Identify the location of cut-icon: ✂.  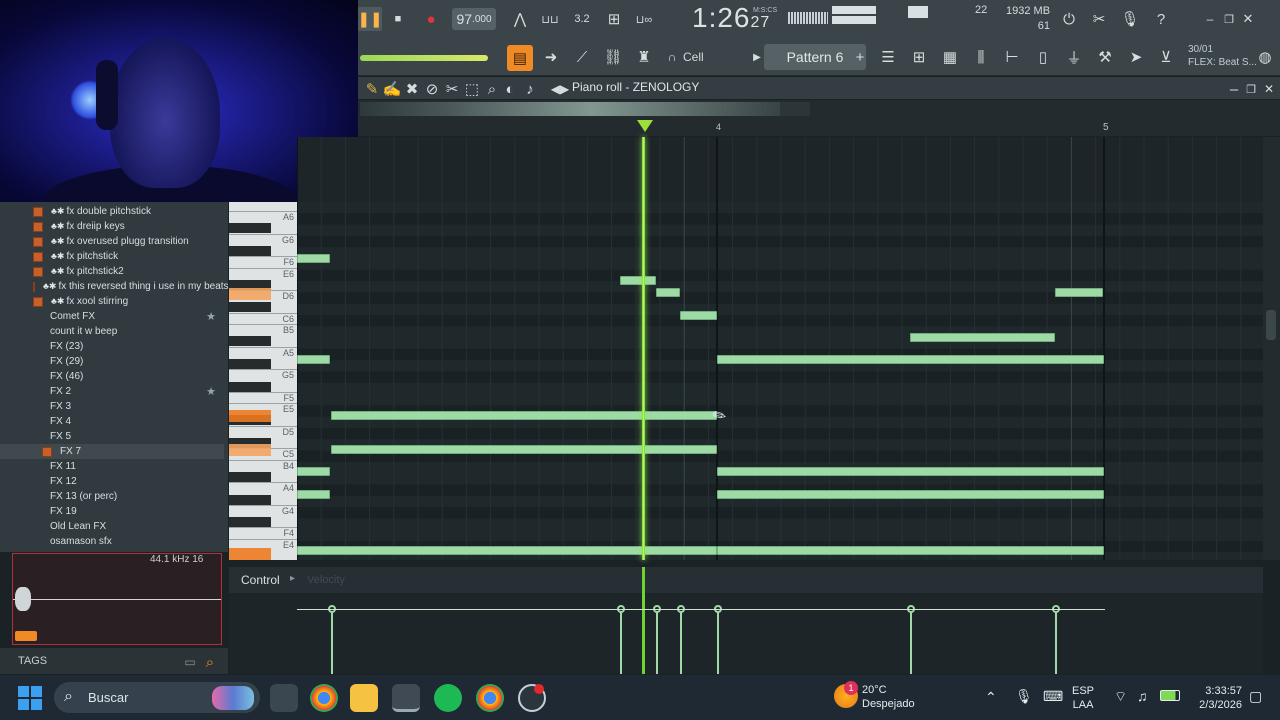
(1099, 19).